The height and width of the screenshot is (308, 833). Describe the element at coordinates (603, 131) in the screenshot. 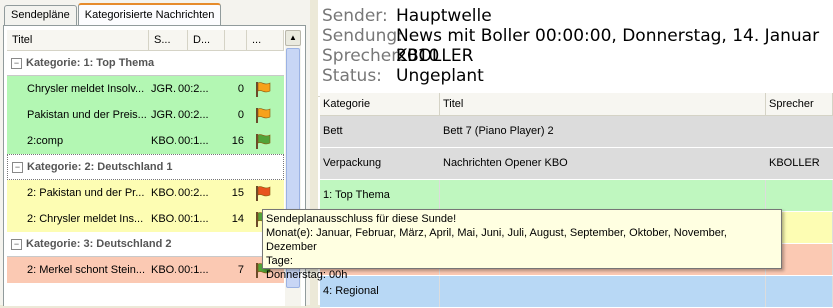

I see `schedule-titel: Bett 7 (Piano Player) 2` at that location.